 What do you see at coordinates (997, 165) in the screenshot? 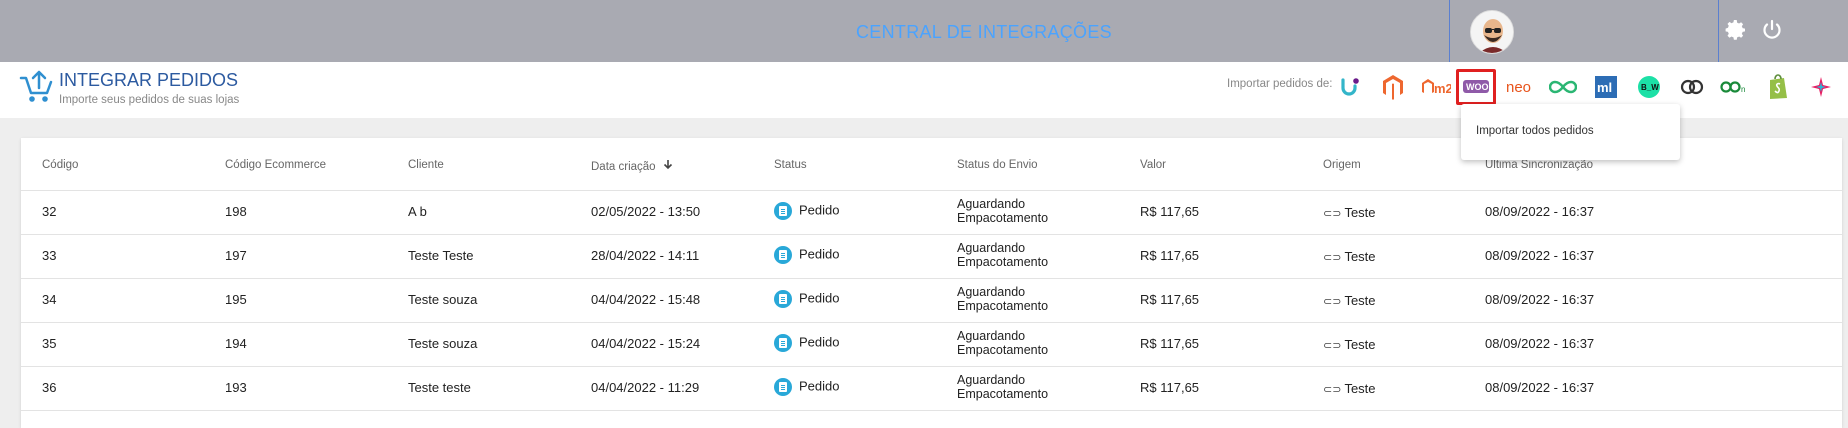
I see `column-header-status-envio: Status do Envio` at bounding box center [997, 165].